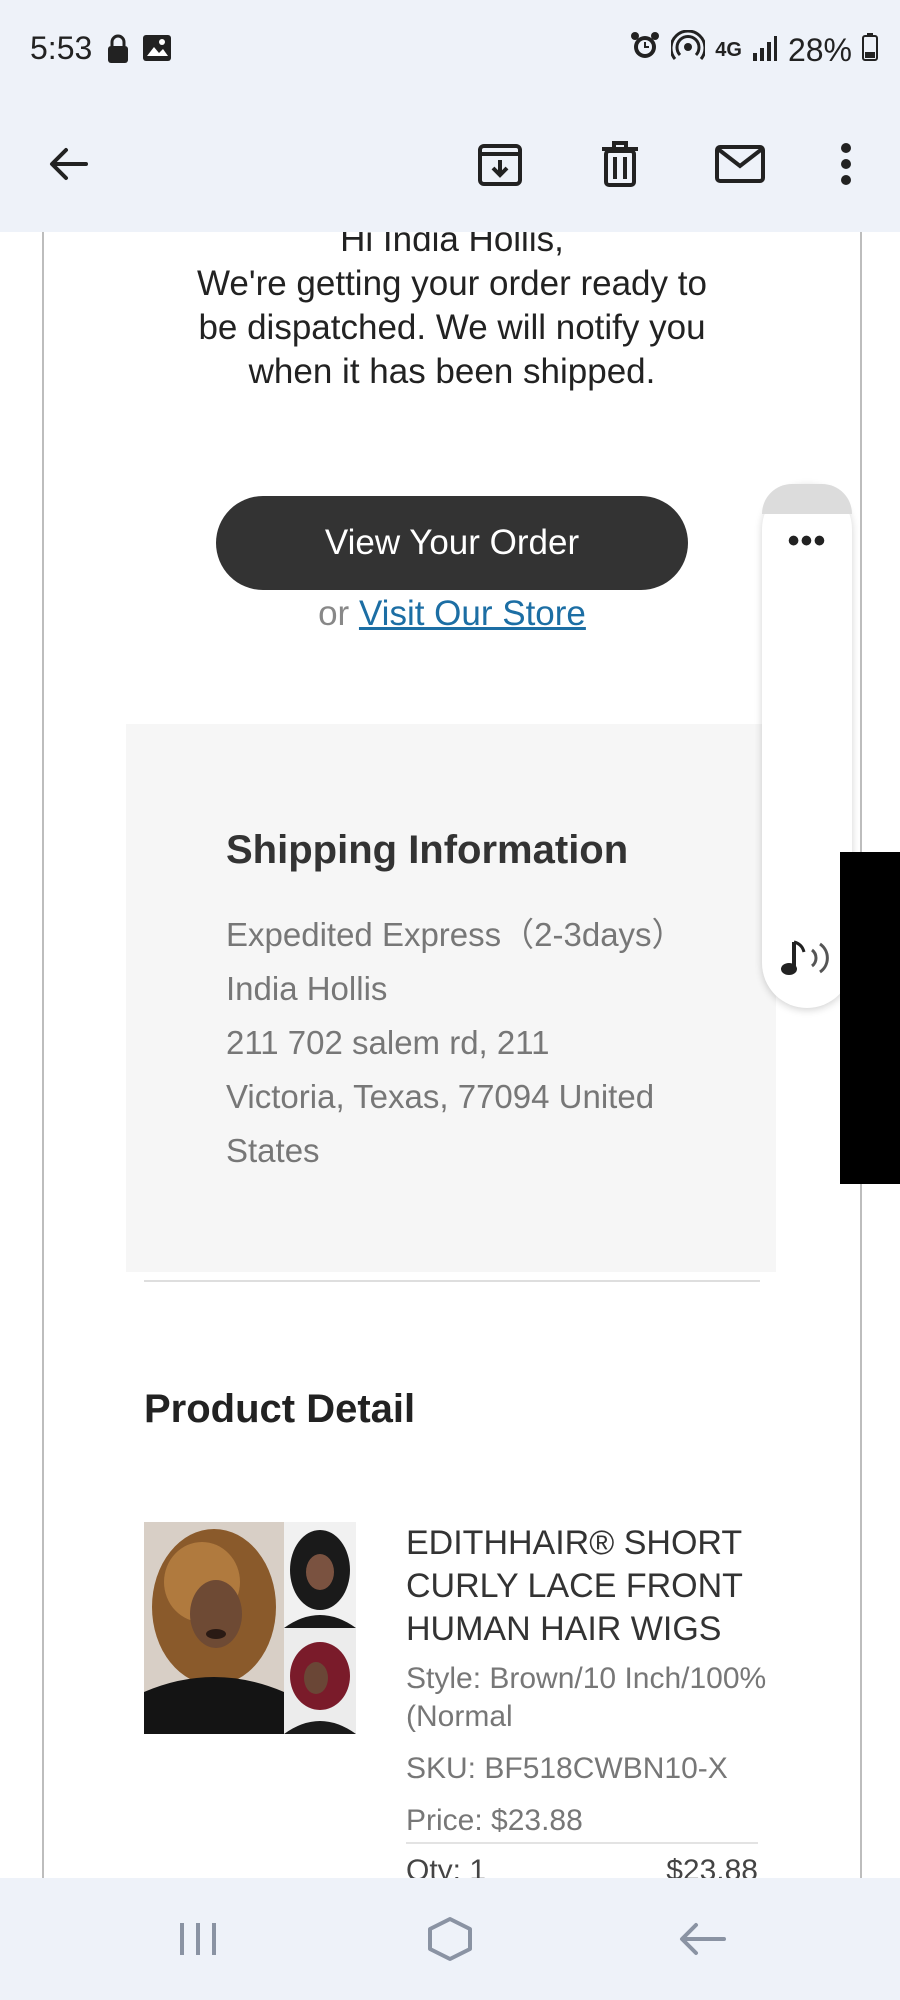  I want to click on panel-handle, so click(807, 499).